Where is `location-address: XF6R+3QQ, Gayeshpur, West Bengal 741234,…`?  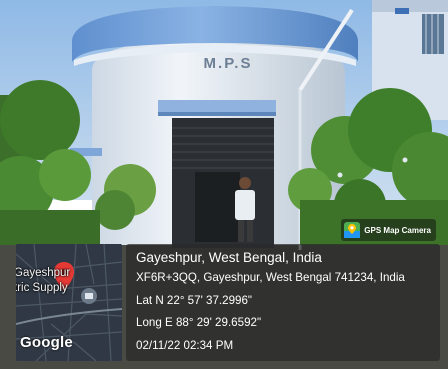 location-address: XF6R+3QQ, Gayeshpur, West Bengal 741234,… is located at coordinates (270, 277).